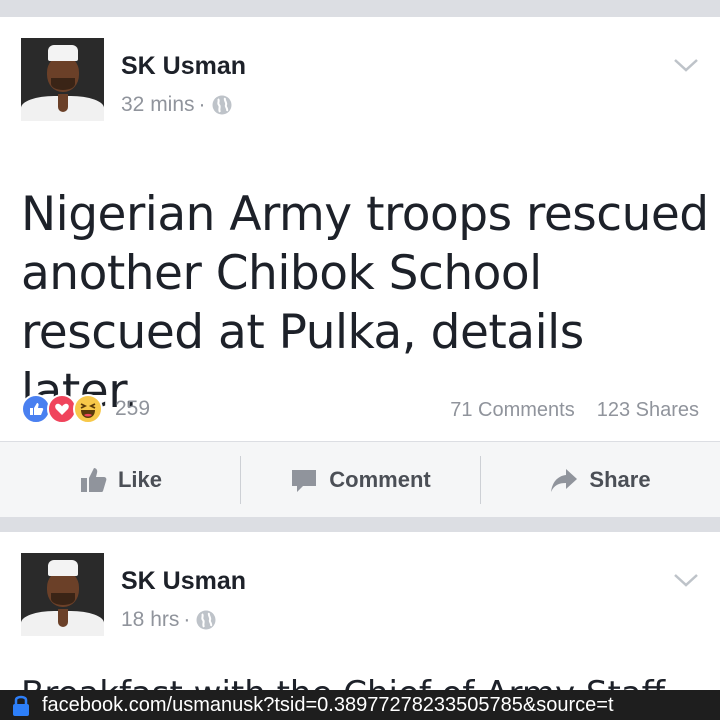 The image size is (720, 720). I want to click on post-meta: 18 hrs ·, so click(168, 620).